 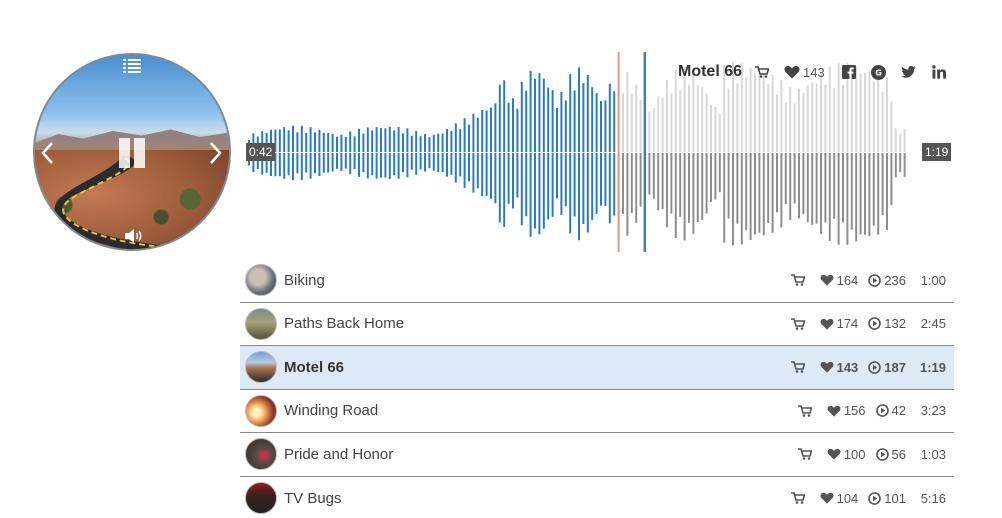 I want to click on chevron-right-icon, so click(x=216, y=153).